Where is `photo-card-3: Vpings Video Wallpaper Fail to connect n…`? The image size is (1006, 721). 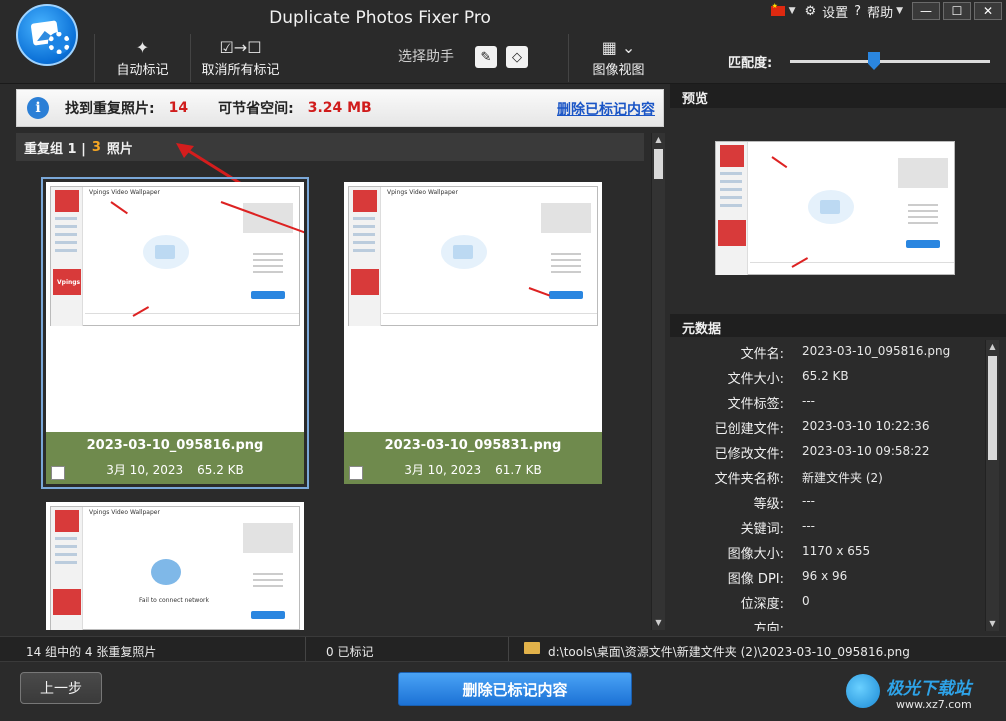 photo-card-3: Vpings Video Wallpaper Fail to connect n… is located at coordinates (175, 566).